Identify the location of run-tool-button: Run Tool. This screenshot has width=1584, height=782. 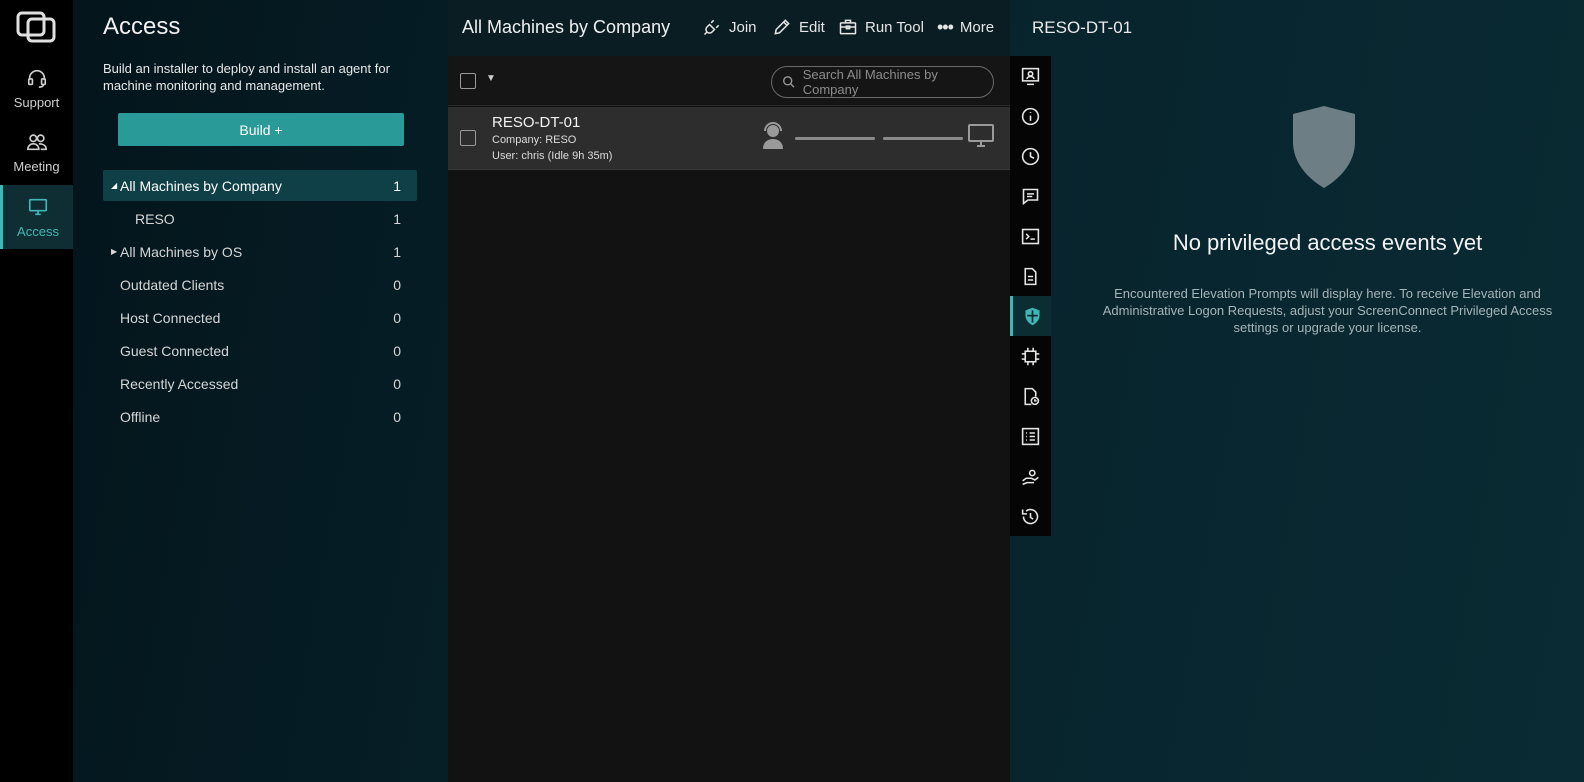
(881, 27).